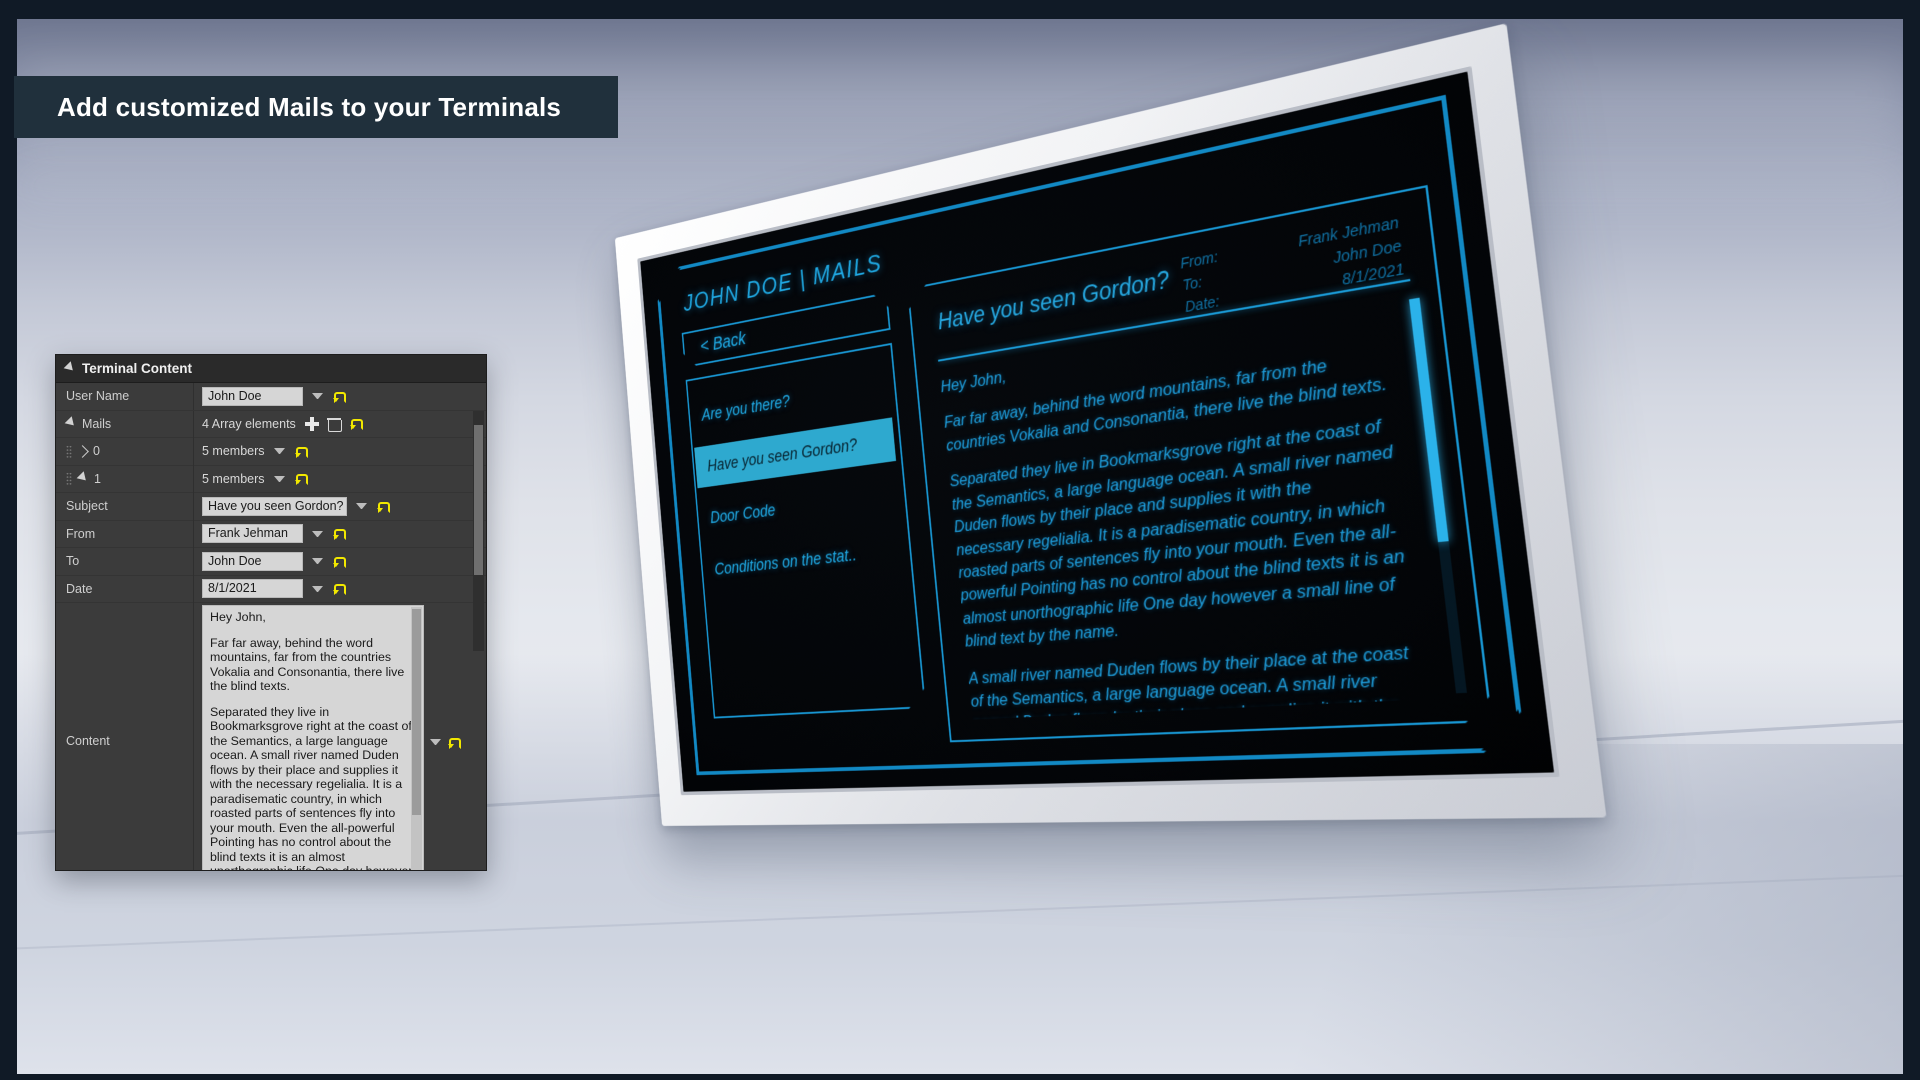 The width and height of the screenshot is (1920, 1080). I want to click on property-label-element-1: 1, so click(97, 478).